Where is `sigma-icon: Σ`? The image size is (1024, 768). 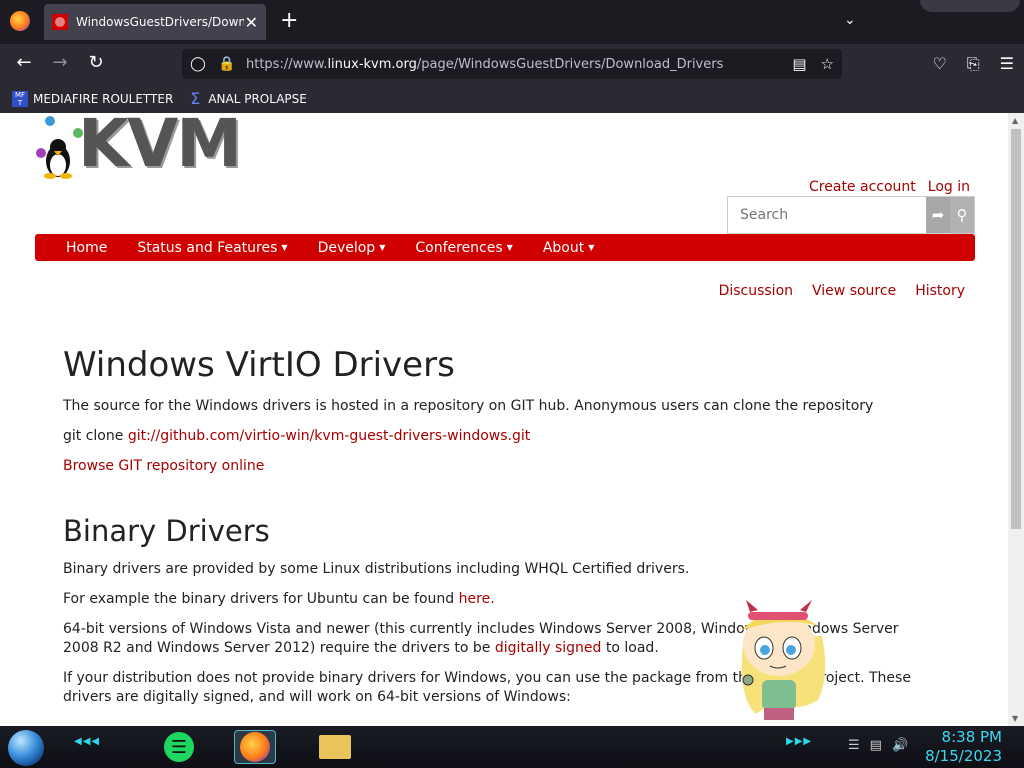
sigma-icon: Σ is located at coordinates (195, 98).